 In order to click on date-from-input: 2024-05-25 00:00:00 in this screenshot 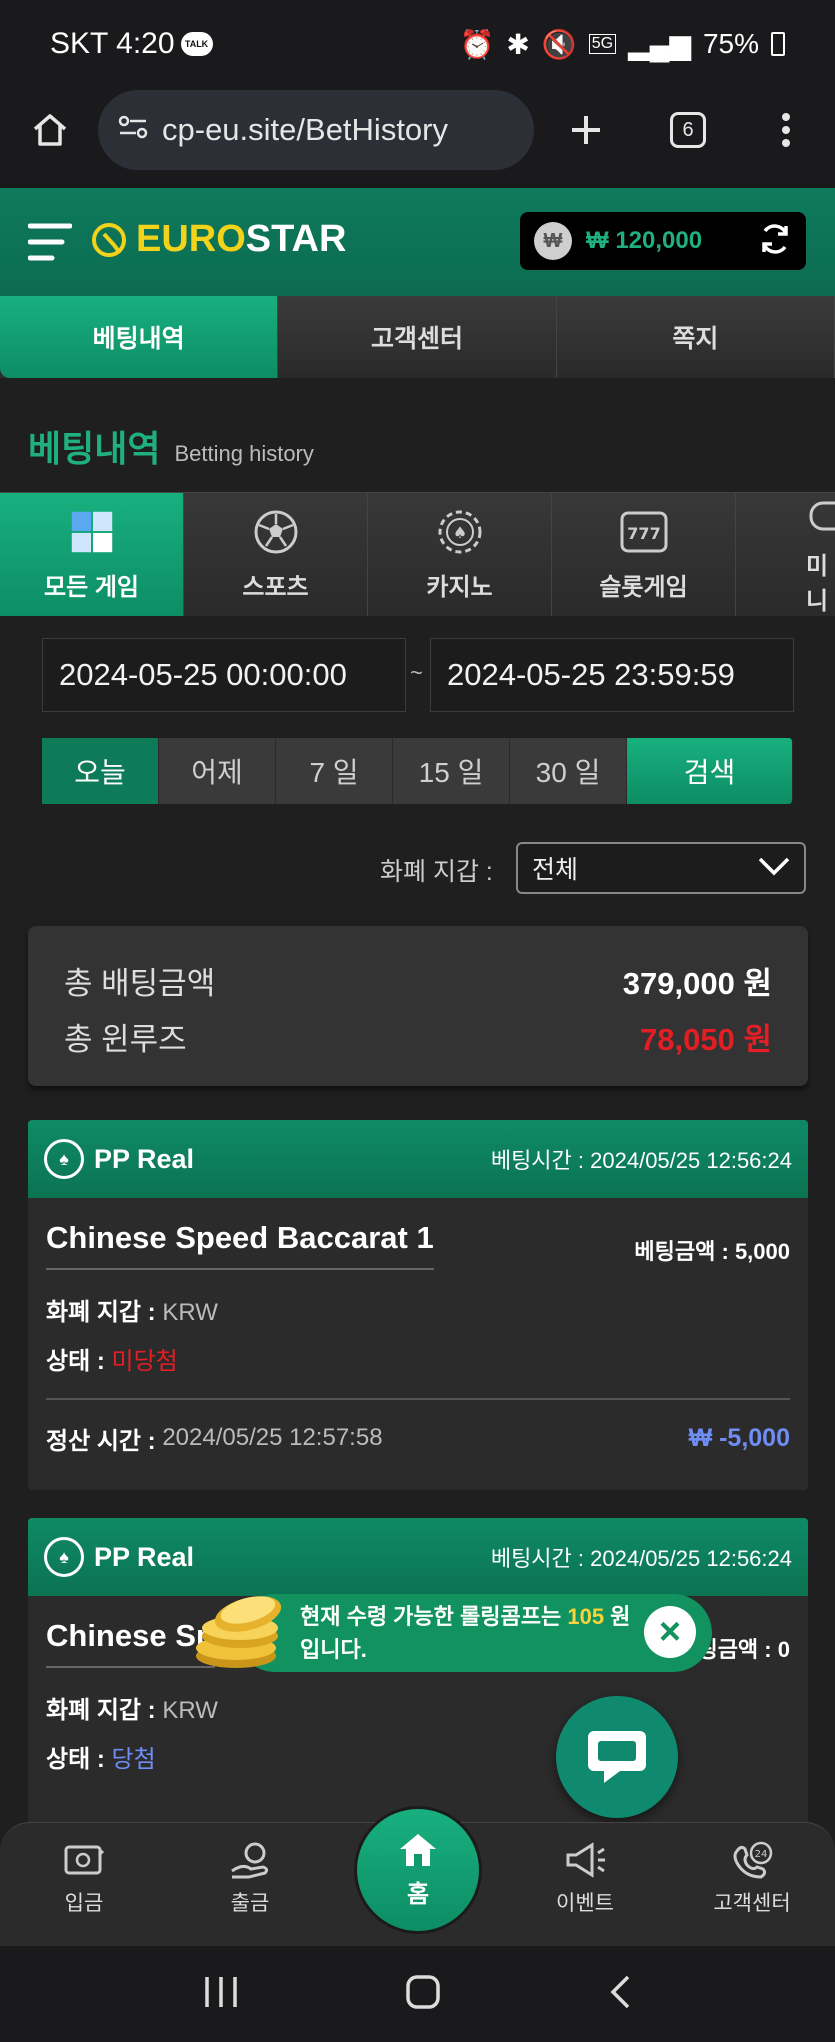, I will do `click(224, 675)`.